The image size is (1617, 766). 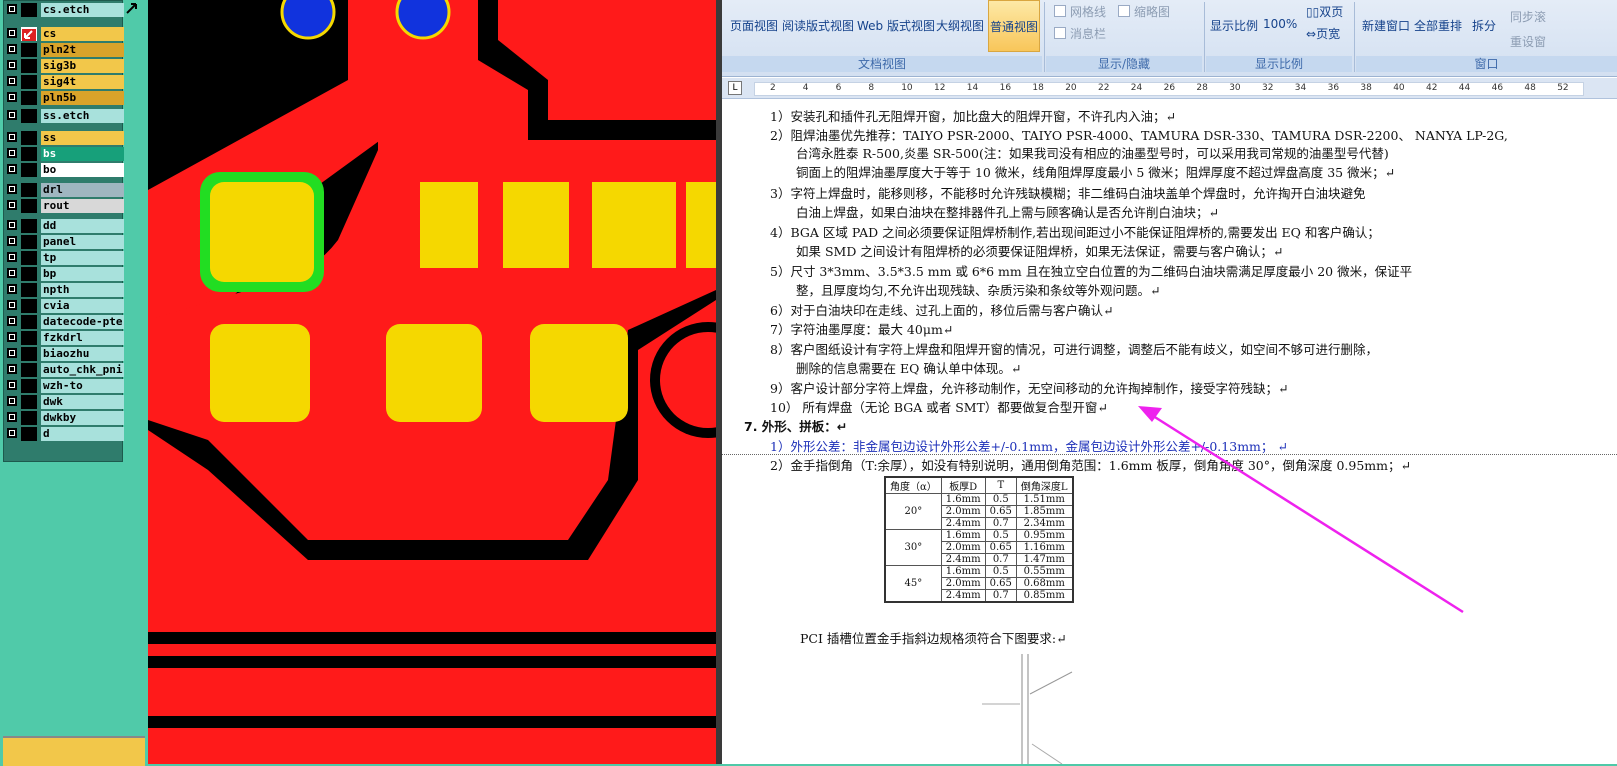 I want to click on layer-name: cs.etch, so click(x=82, y=10).